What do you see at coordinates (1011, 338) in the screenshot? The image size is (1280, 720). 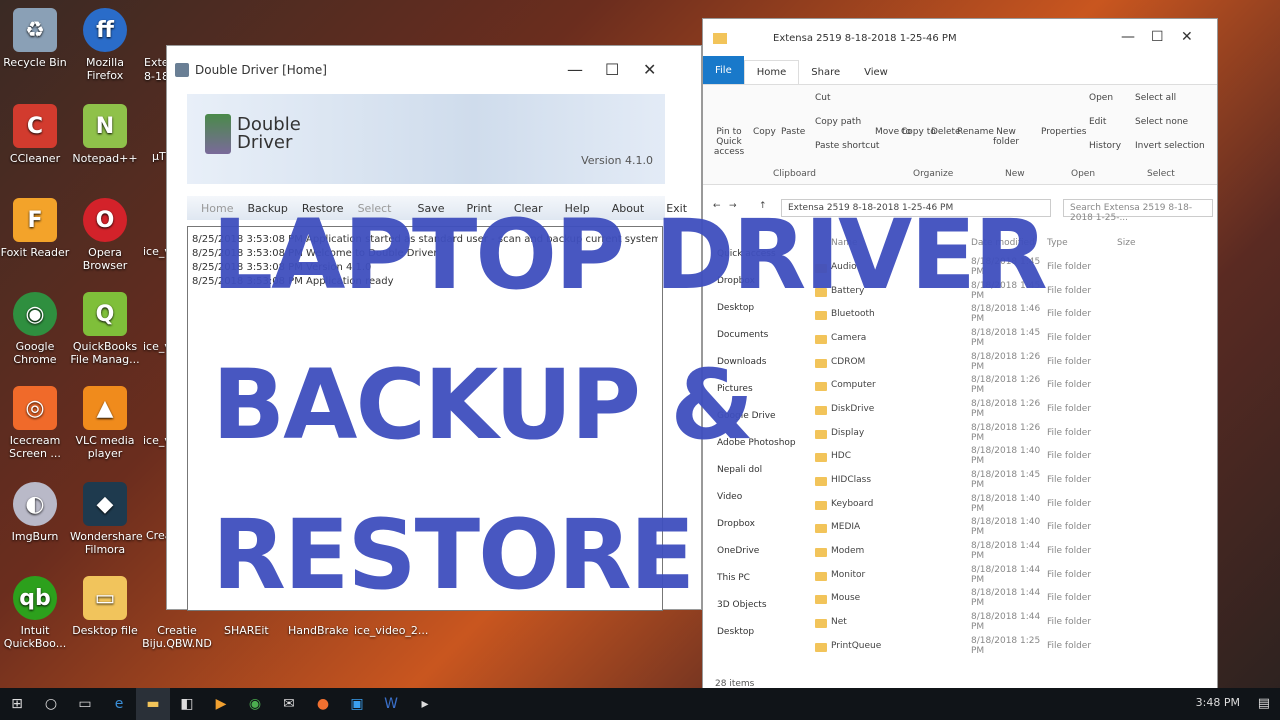 I see `table-row: Camera 8/18/2018 1:45 PM File folder` at bounding box center [1011, 338].